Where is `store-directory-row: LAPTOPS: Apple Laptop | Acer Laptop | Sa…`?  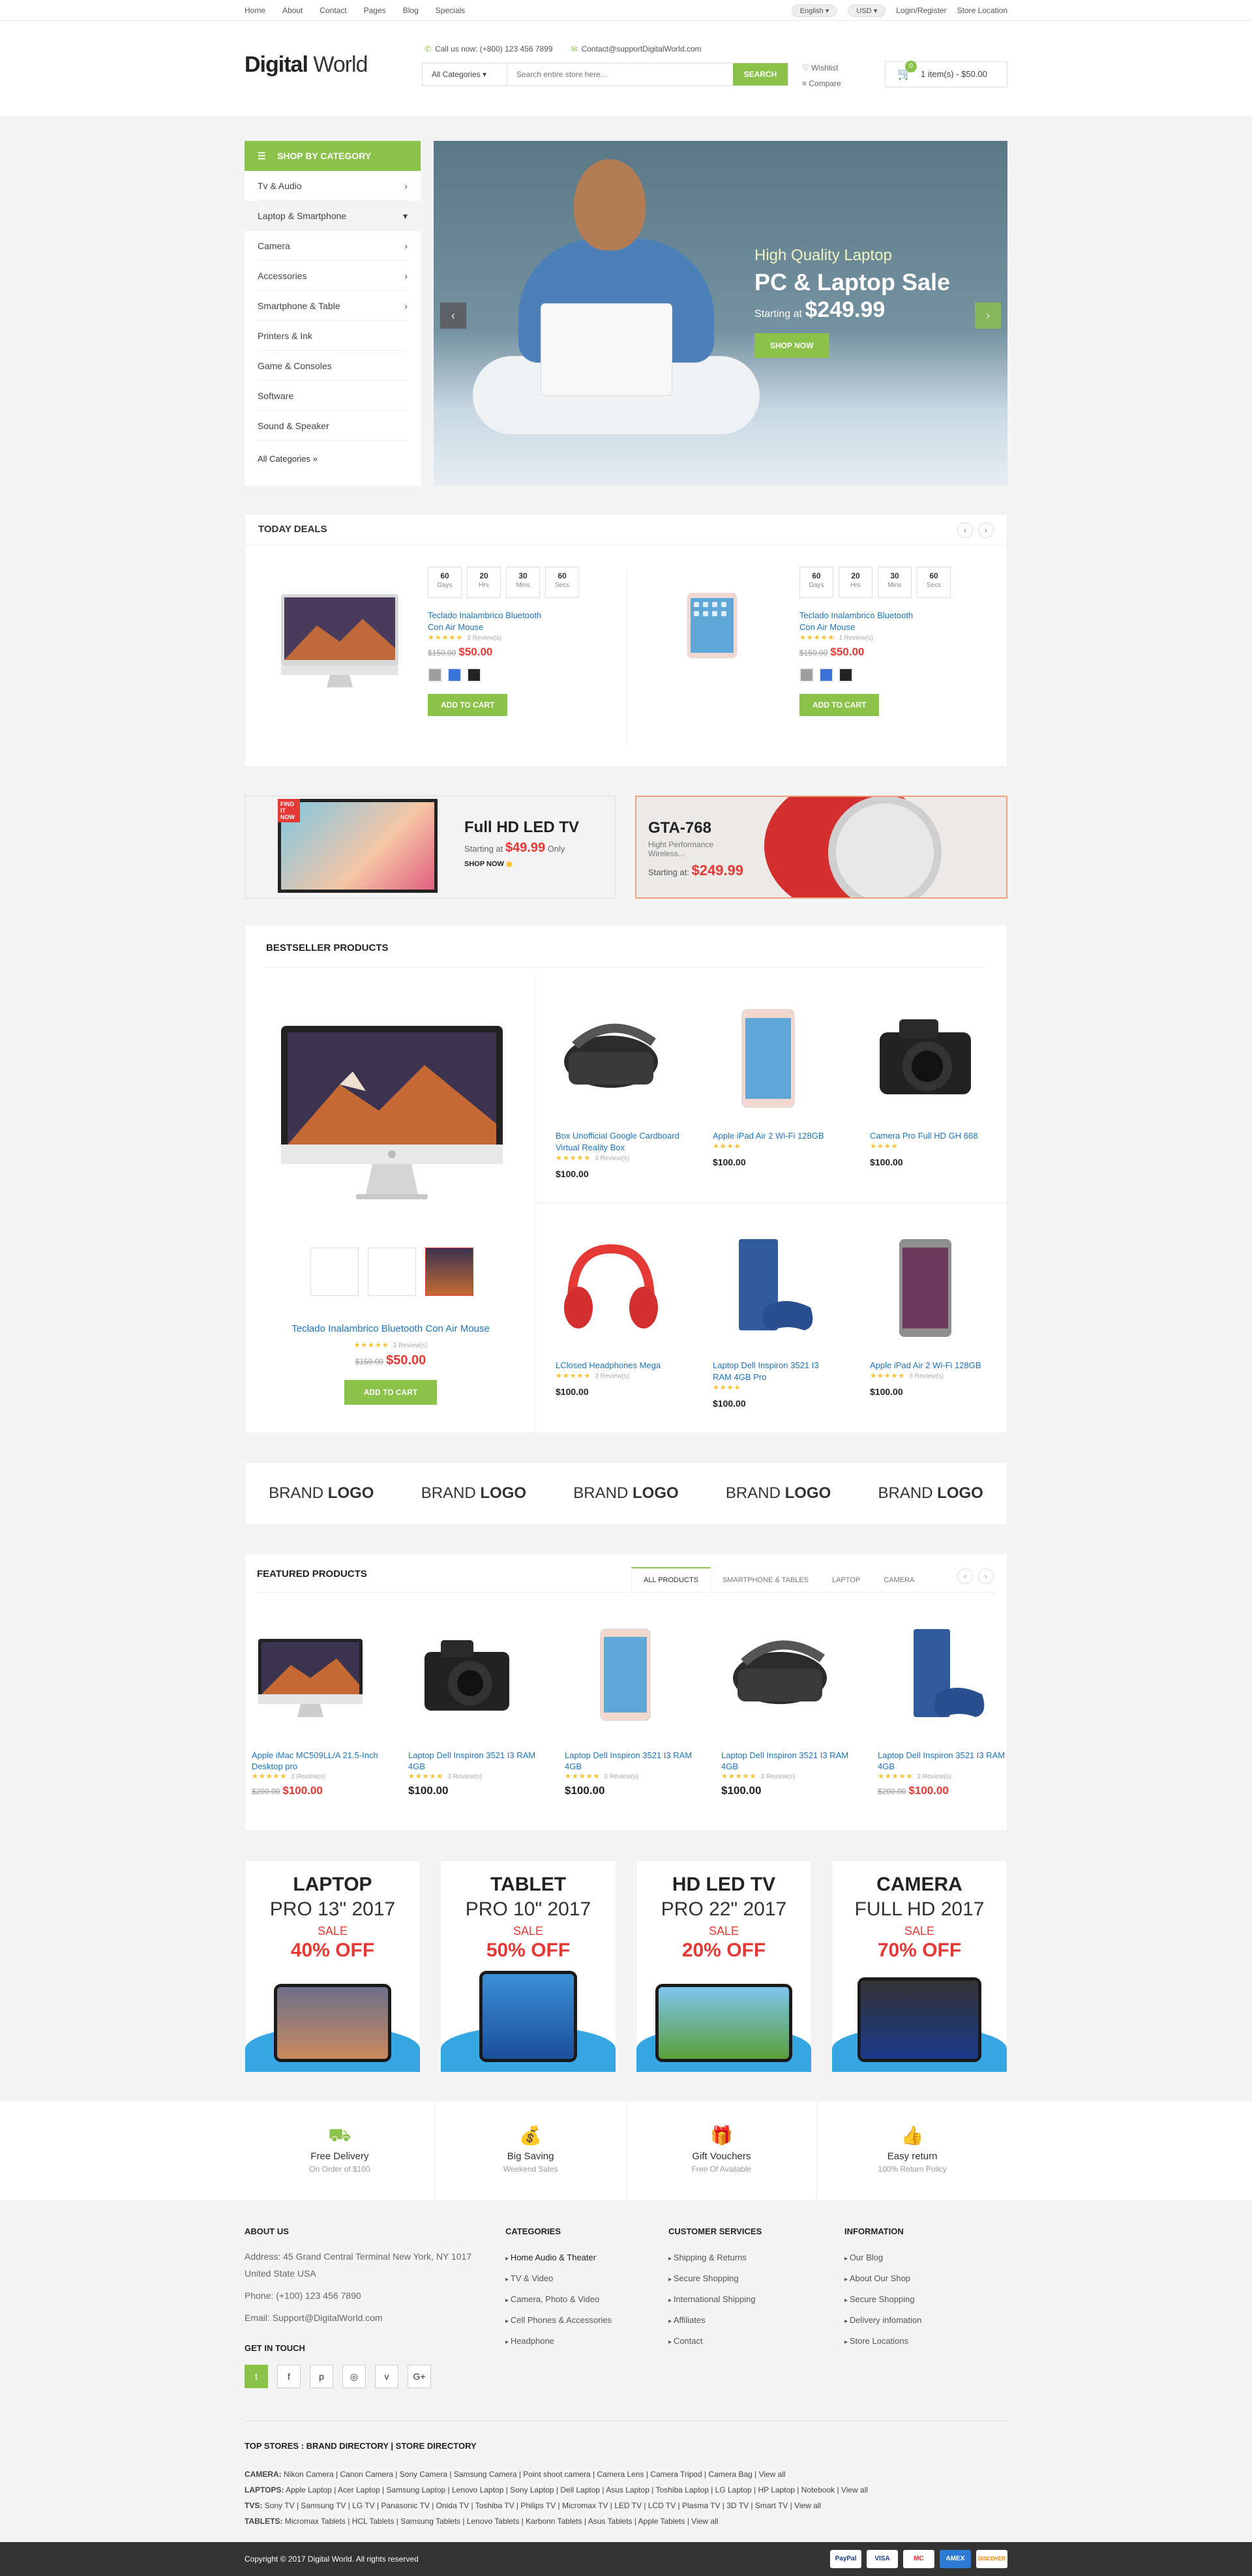
store-directory-row: LAPTOPS: Apple Laptop | Acer Laptop | Sa… is located at coordinates (626, 2490).